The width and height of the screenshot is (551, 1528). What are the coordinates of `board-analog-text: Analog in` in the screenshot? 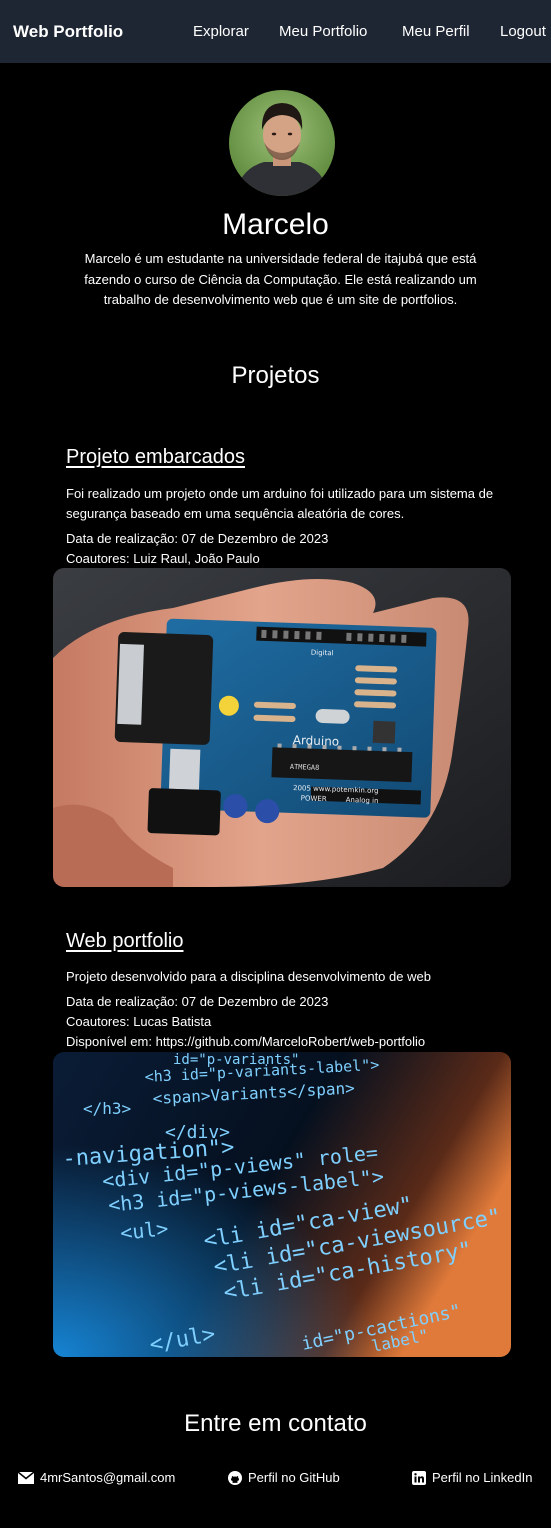 It's located at (362, 800).